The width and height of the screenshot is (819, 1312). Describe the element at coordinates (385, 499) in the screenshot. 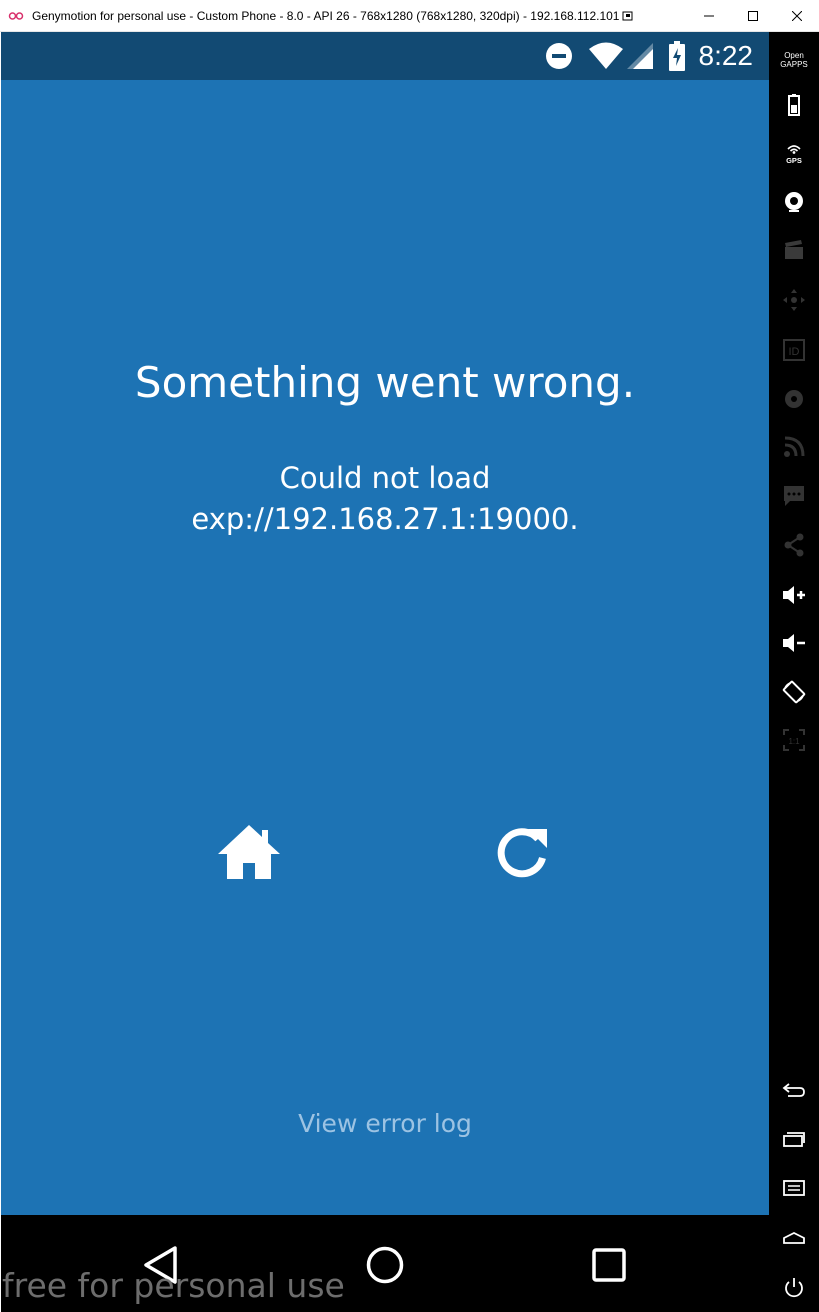

I see `error-message: Could not load exp://192.168.27.1:19000.` at that location.